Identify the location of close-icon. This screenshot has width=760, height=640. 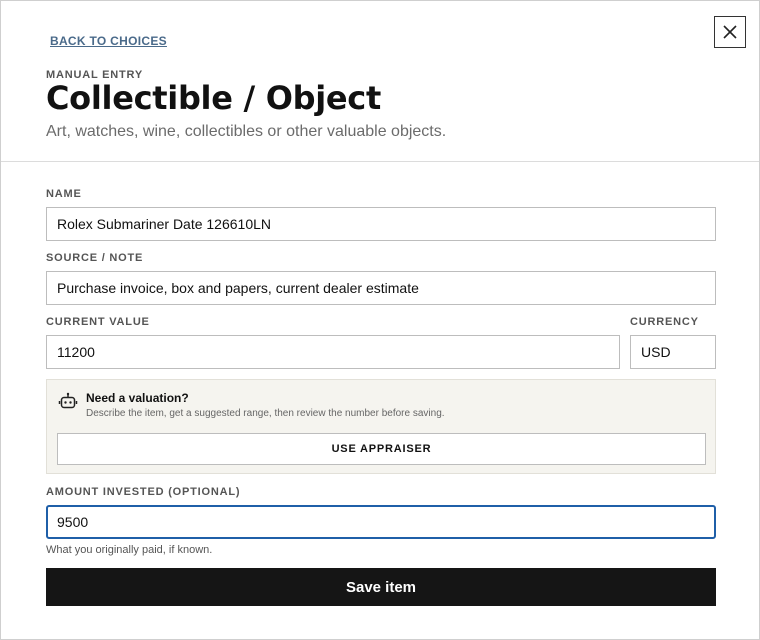
(730, 32).